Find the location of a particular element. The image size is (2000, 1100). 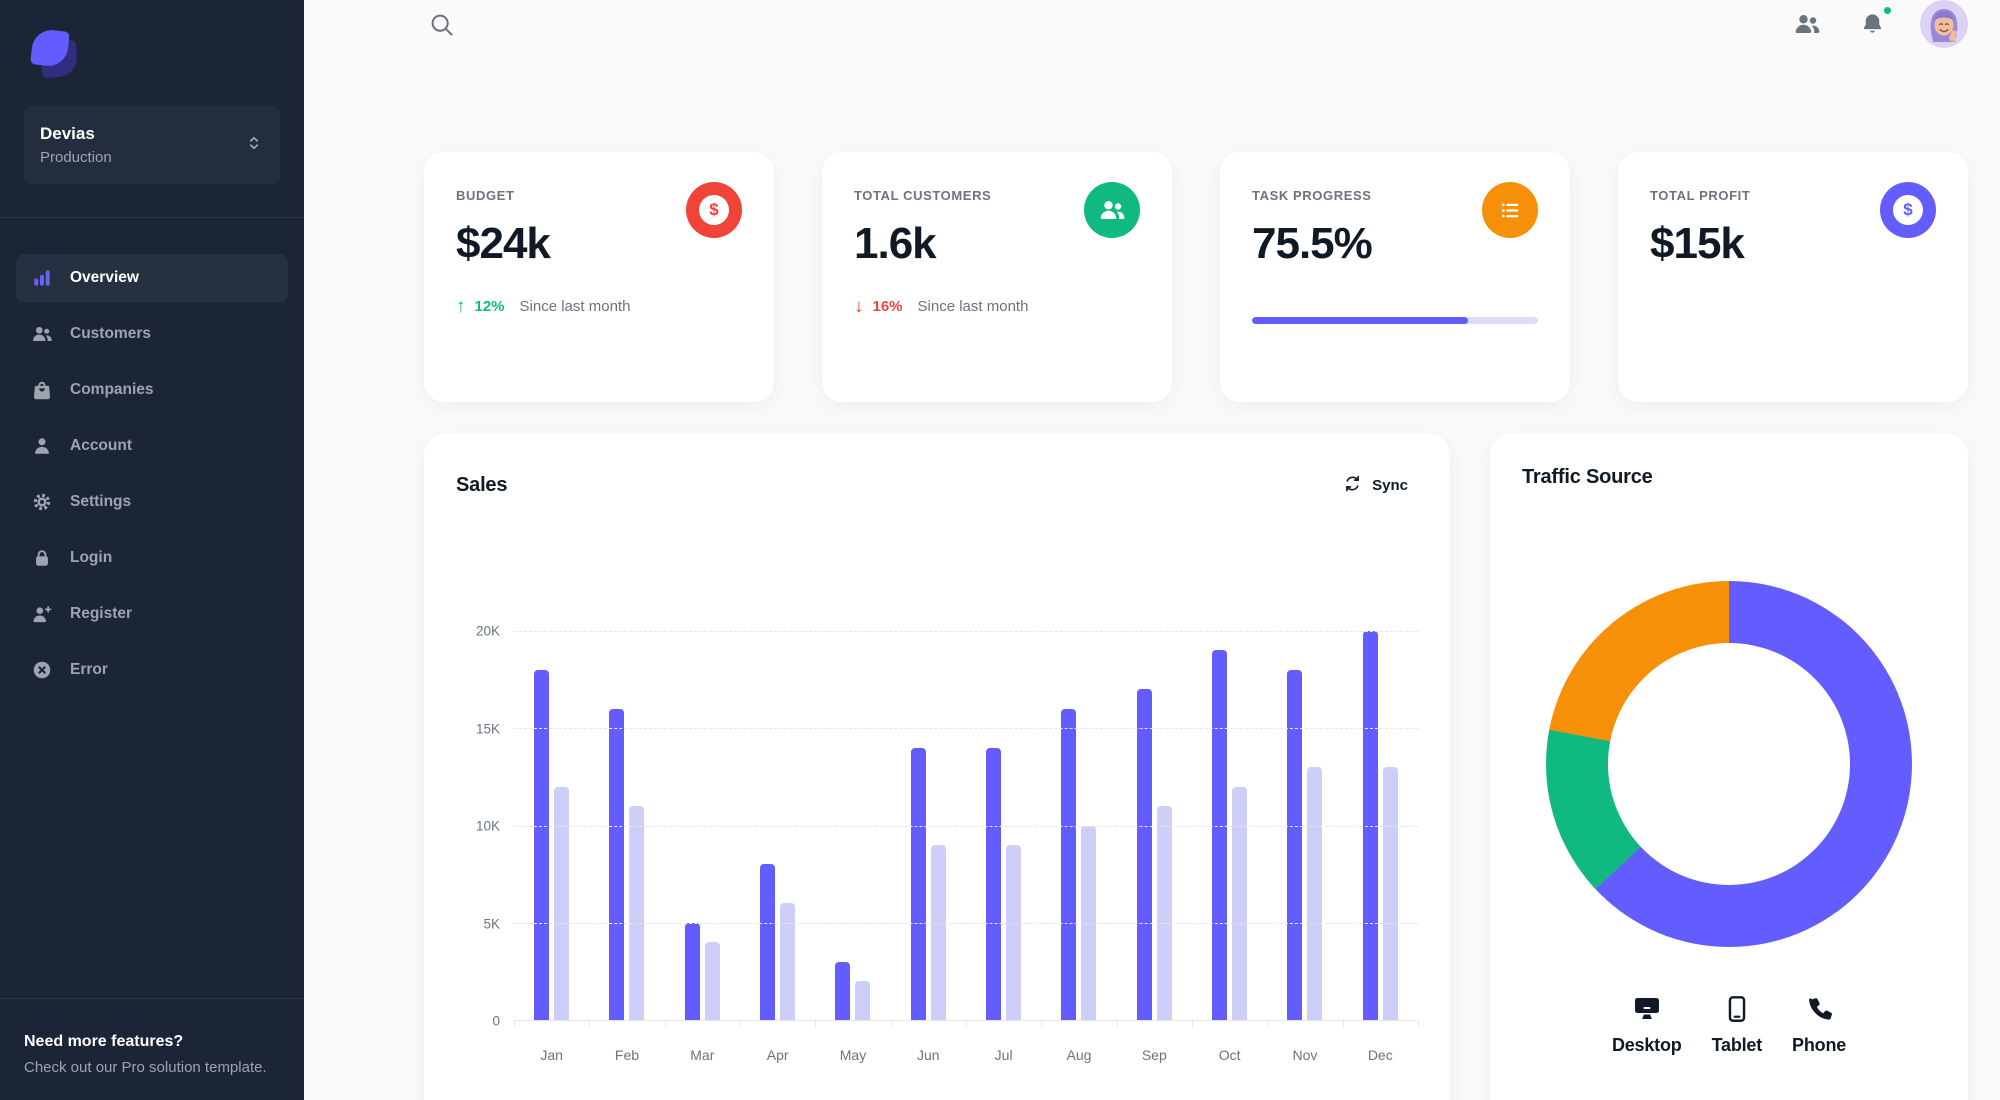

task-progress-bar-fill is located at coordinates (1360, 320).